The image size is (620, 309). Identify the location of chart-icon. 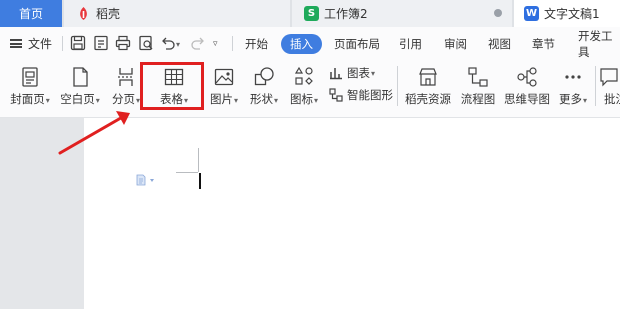
(336, 74).